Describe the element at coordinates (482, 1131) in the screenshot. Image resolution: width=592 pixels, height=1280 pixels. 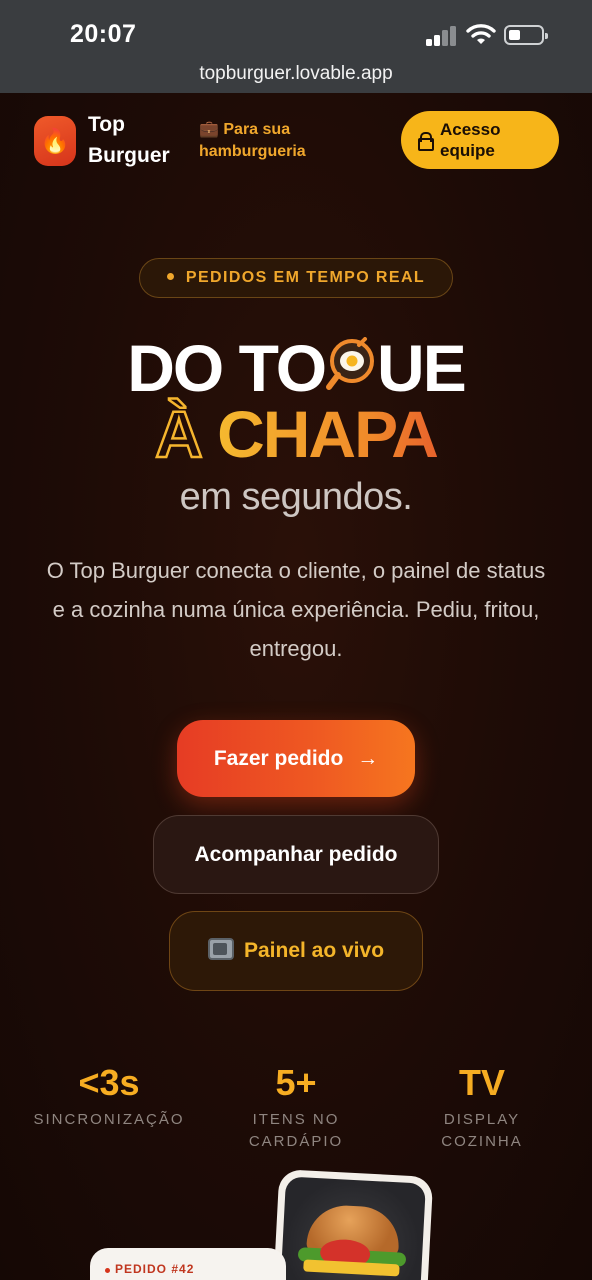
I see `stat-label: DISPLAY COZINHA` at that location.